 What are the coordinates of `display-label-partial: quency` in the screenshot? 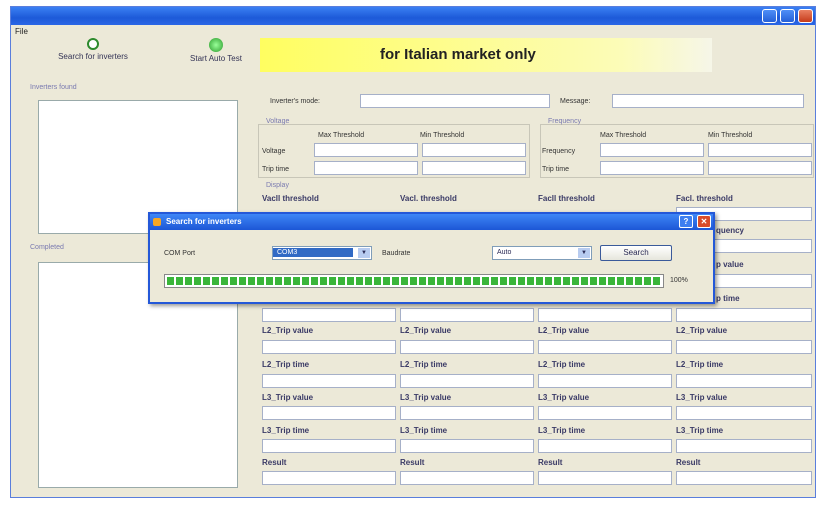 It's located at (730, 230).